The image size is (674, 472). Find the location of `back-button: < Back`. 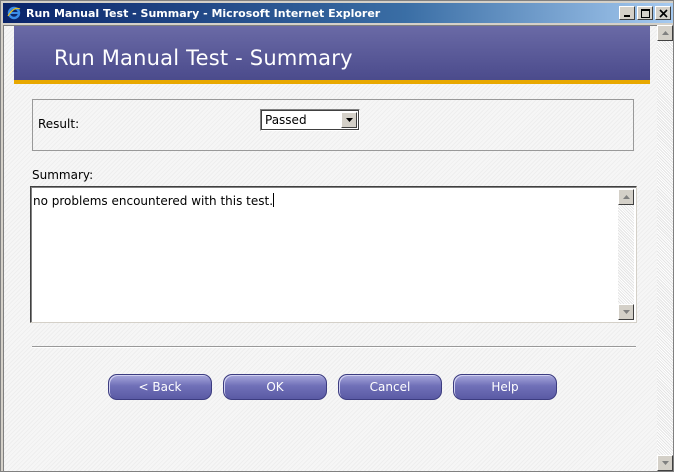

back-button: < Back is located at coordinates (160, 387).